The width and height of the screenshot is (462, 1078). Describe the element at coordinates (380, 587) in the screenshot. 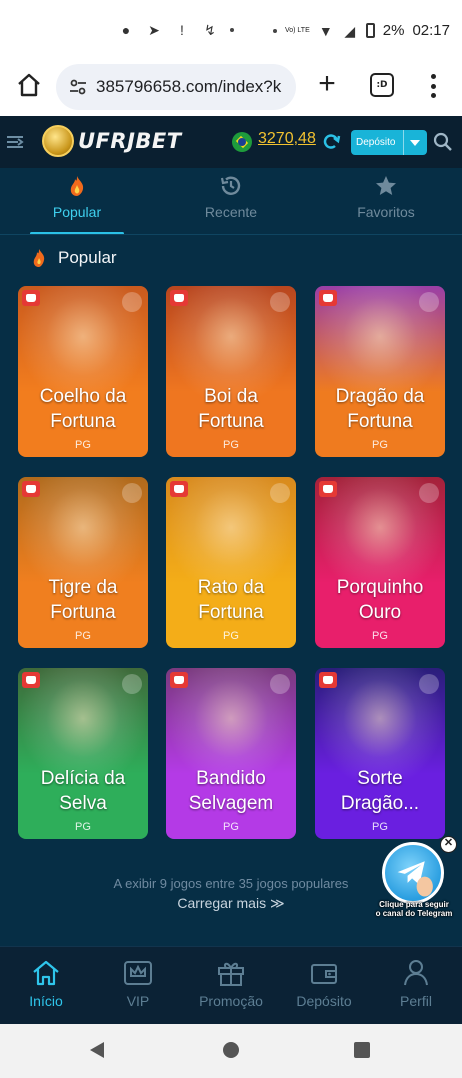

I see `game-title-line1: Porquinho` at that location.